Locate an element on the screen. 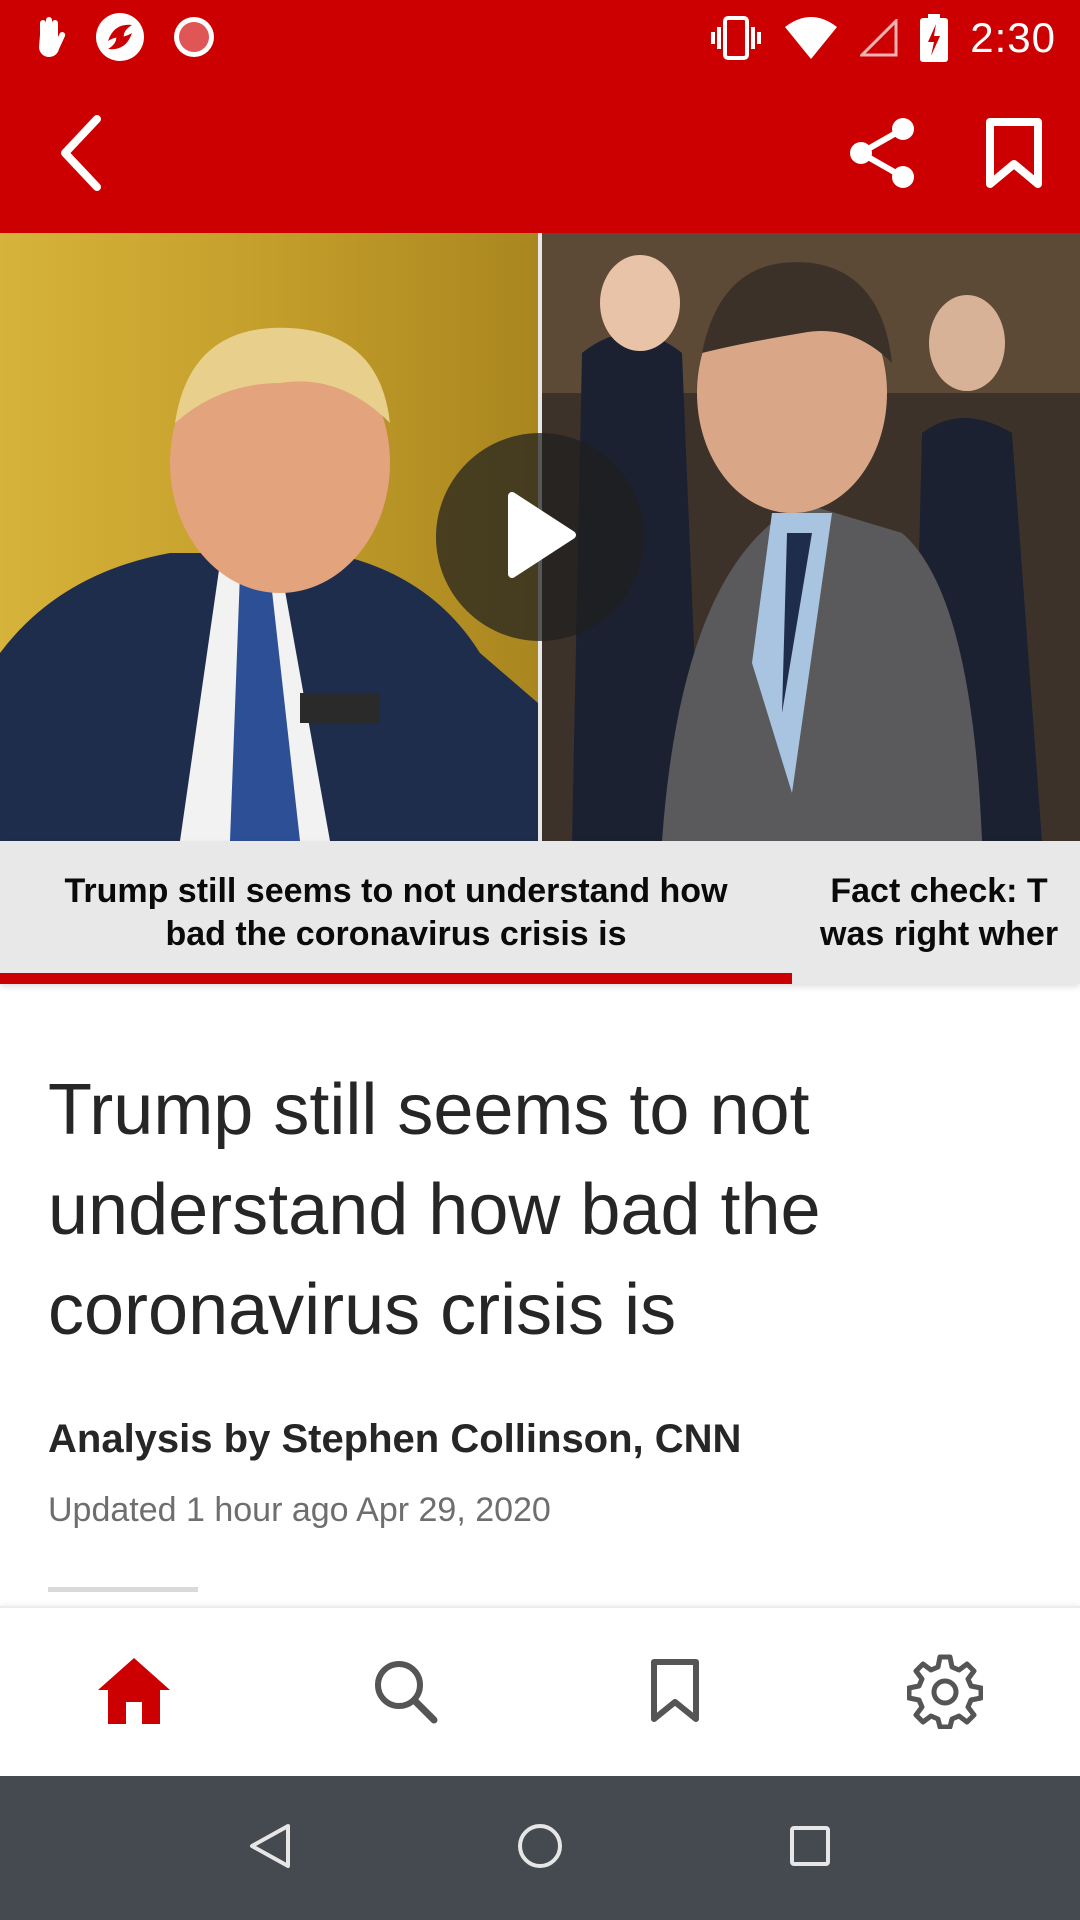 The image size is (1080, 1920). search-icon is located at coordinates (405, 1693).